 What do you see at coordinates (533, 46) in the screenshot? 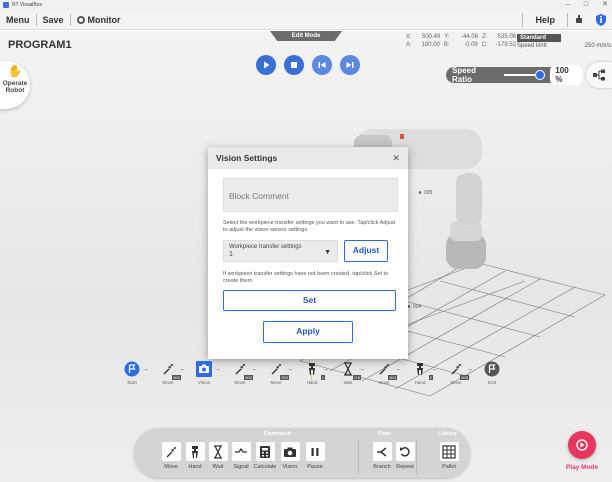
I see `speed-limit-label: Speed limit:` at bounding box center [533, 46].